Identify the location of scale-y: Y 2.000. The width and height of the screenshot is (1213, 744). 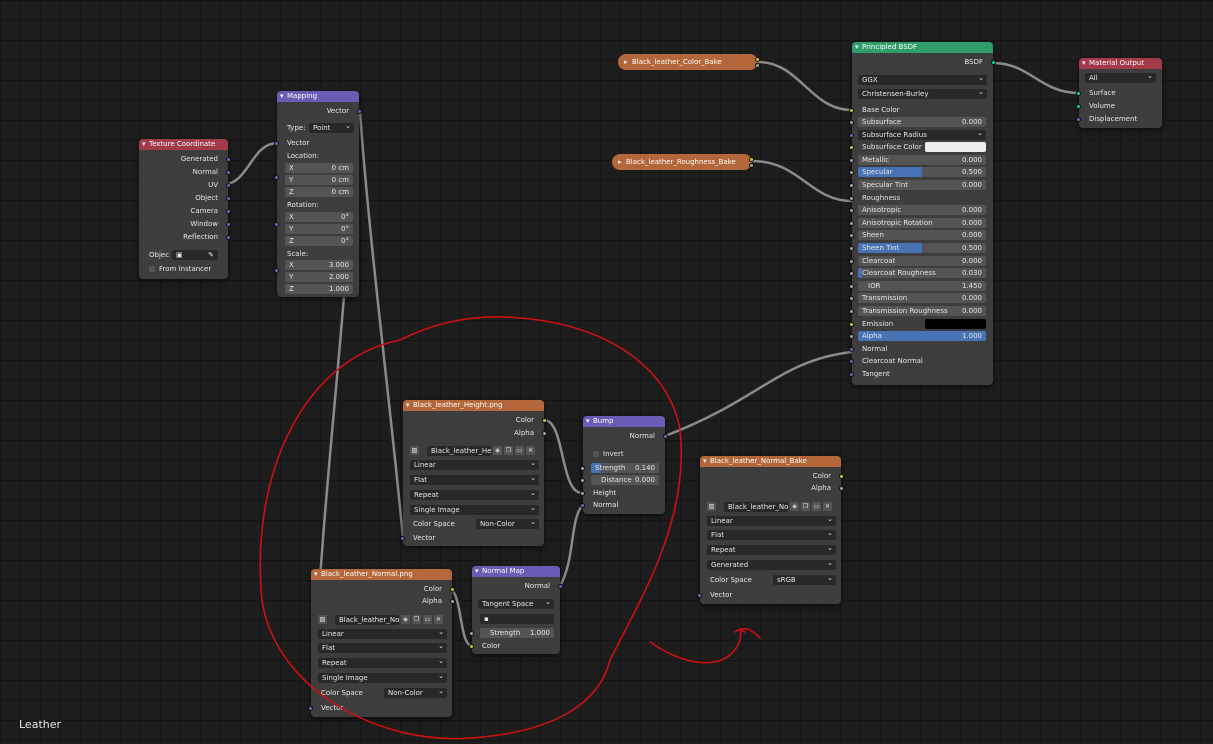
(319, 277).